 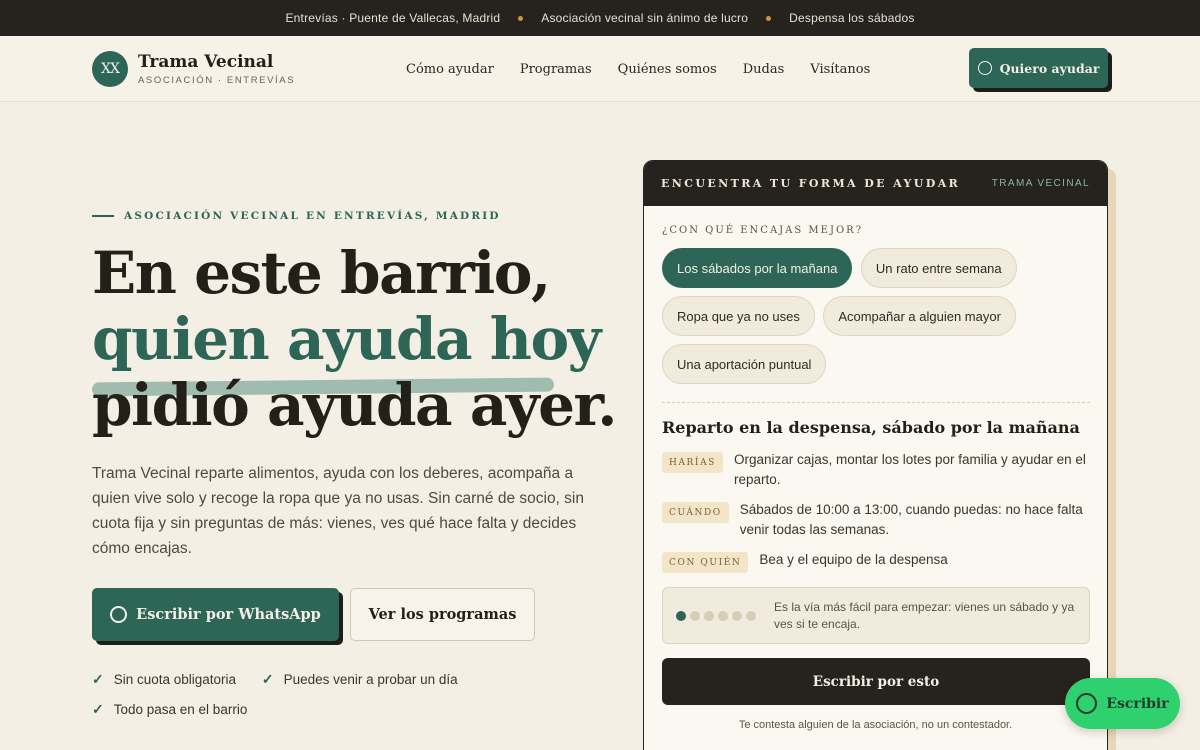 I want to click on nav-link-quienes-somos: Quiénes somos, so click(x=667, y=69).